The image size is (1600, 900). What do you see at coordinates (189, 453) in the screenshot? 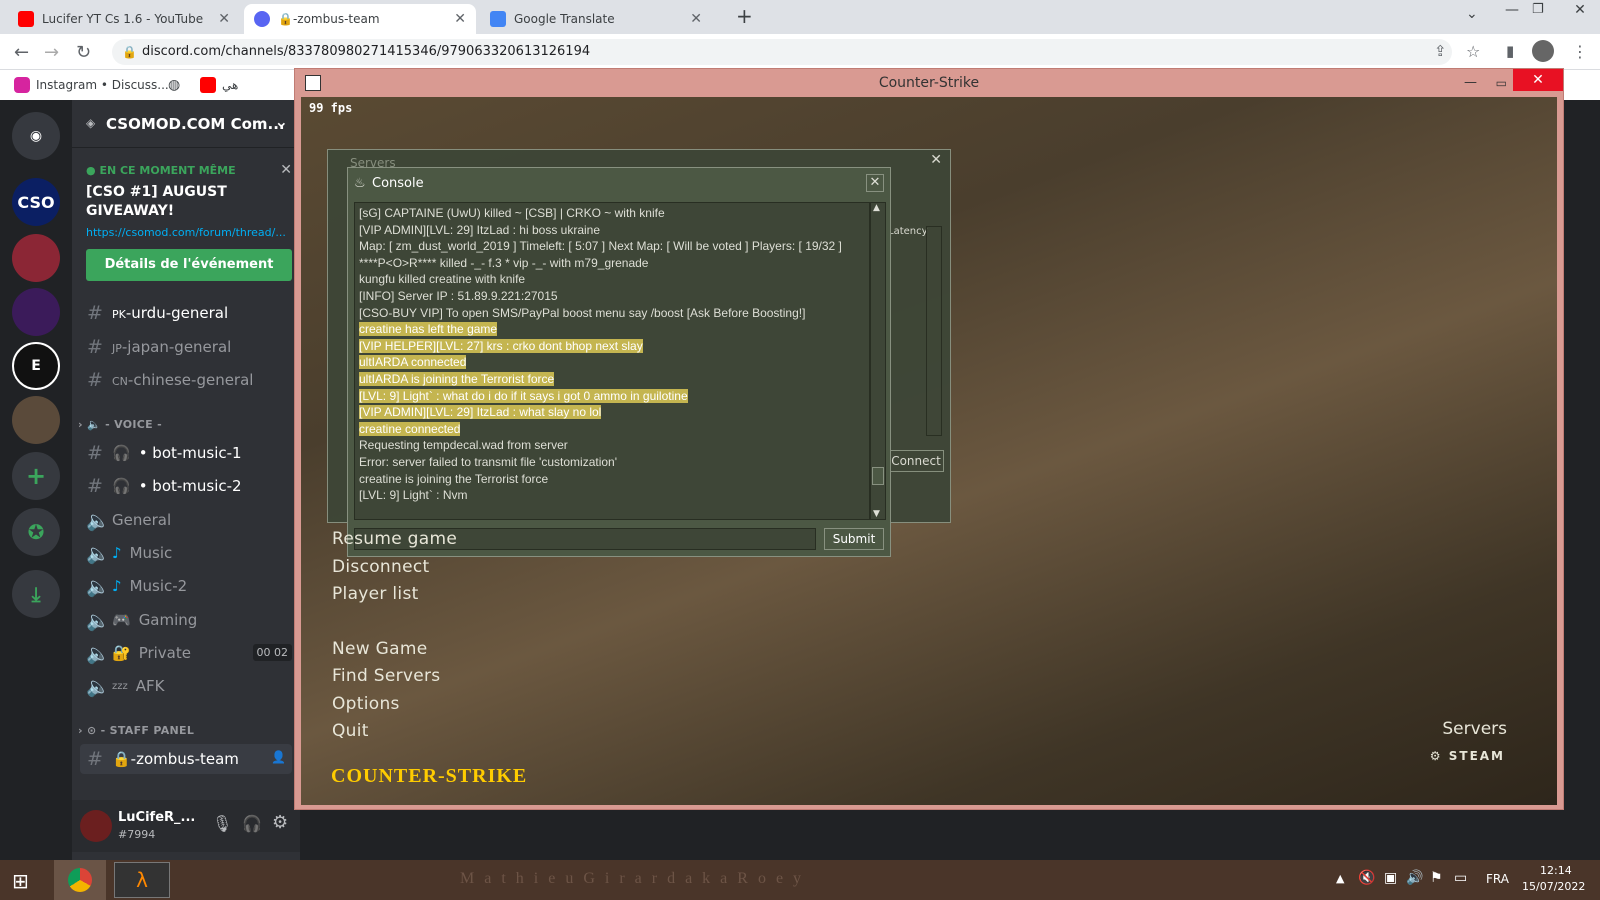
I see `voice-channel-bot-music-1: # 🎧 • bot-music-1` at bounding box center [189, 453].